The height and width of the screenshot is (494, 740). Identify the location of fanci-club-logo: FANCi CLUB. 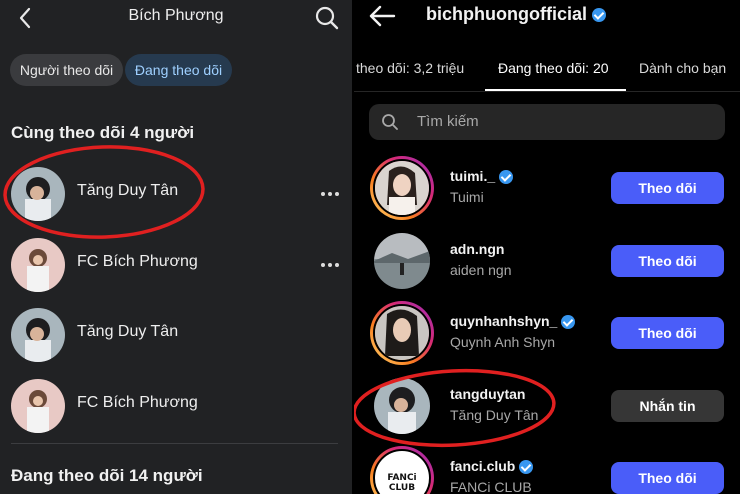
(402, 483).